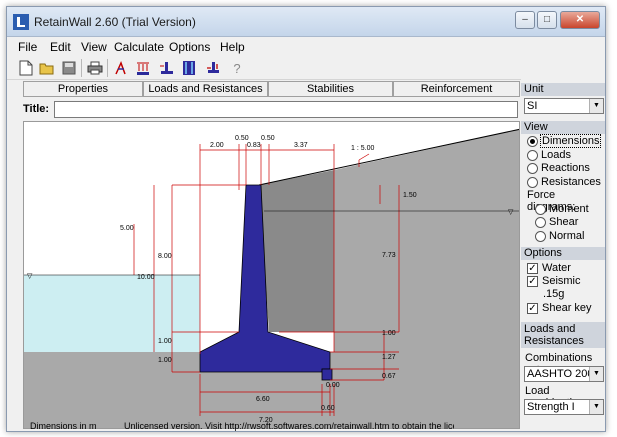  Describe the element at coordinates (94, 47) in the screenshot. I see `menu-view: View` at that location.